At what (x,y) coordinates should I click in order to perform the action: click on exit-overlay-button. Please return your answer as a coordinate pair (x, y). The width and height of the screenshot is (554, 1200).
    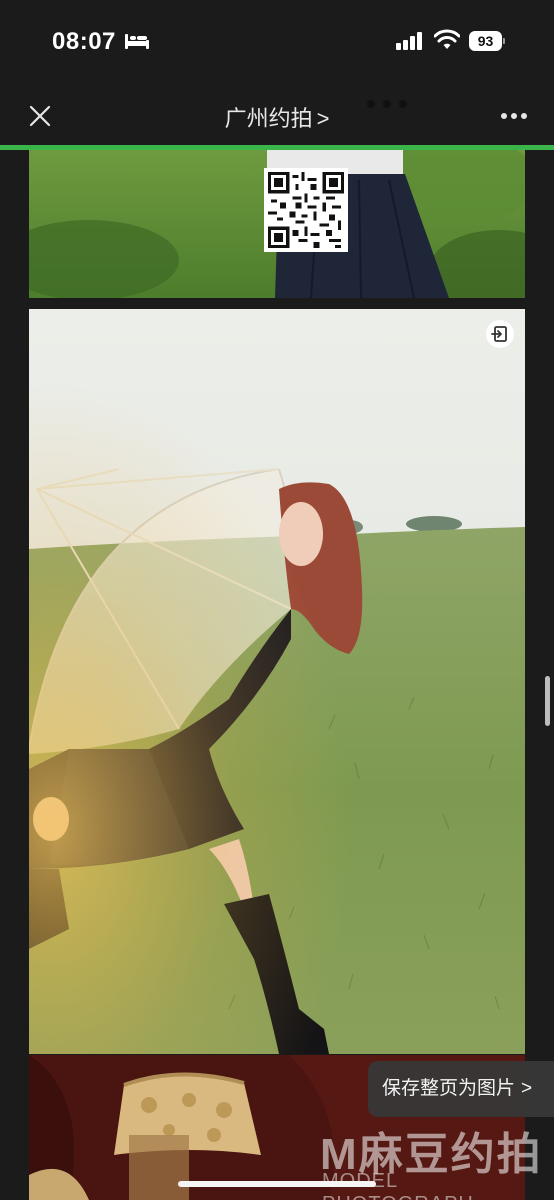
    Looking at the image, I should click on (500, 334).